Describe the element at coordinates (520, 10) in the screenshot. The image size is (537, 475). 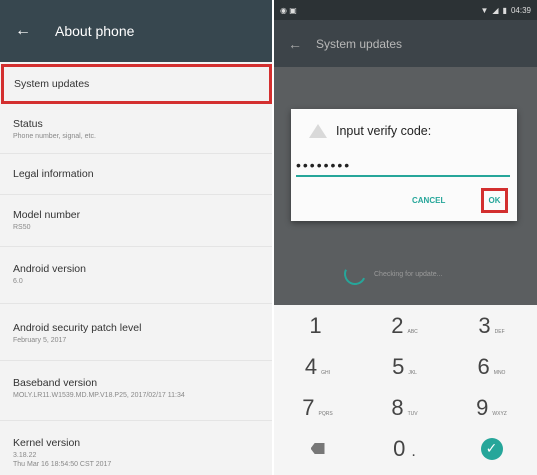
I see `status-time: 04:39` at that location.